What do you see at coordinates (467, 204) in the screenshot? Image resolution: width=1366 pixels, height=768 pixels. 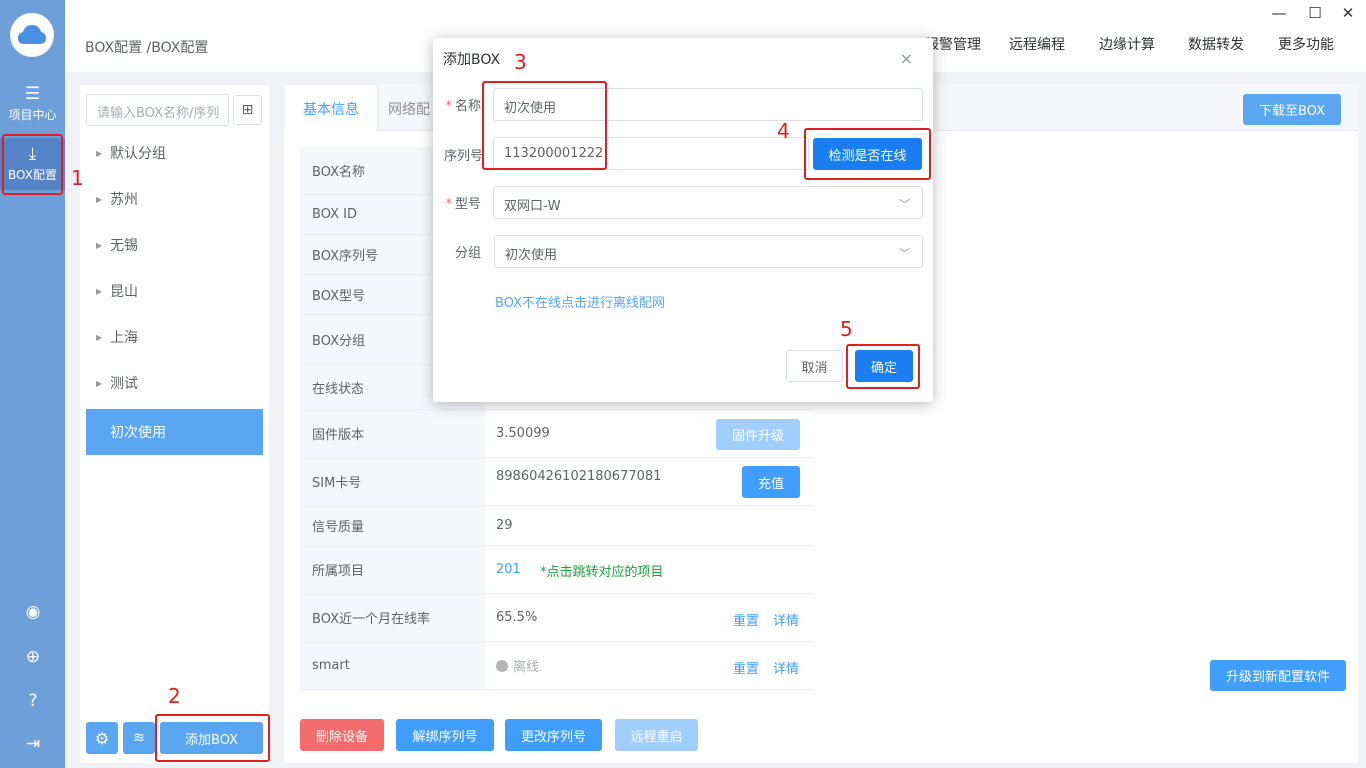 I see `model-label: 型号` at bounding box center [467, 204].